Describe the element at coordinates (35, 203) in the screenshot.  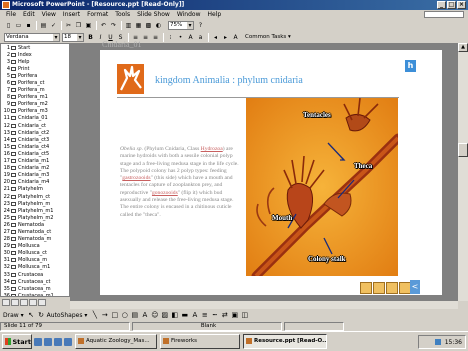
I see `outline-slide-row: 23 Platyhelm_m` at that location.